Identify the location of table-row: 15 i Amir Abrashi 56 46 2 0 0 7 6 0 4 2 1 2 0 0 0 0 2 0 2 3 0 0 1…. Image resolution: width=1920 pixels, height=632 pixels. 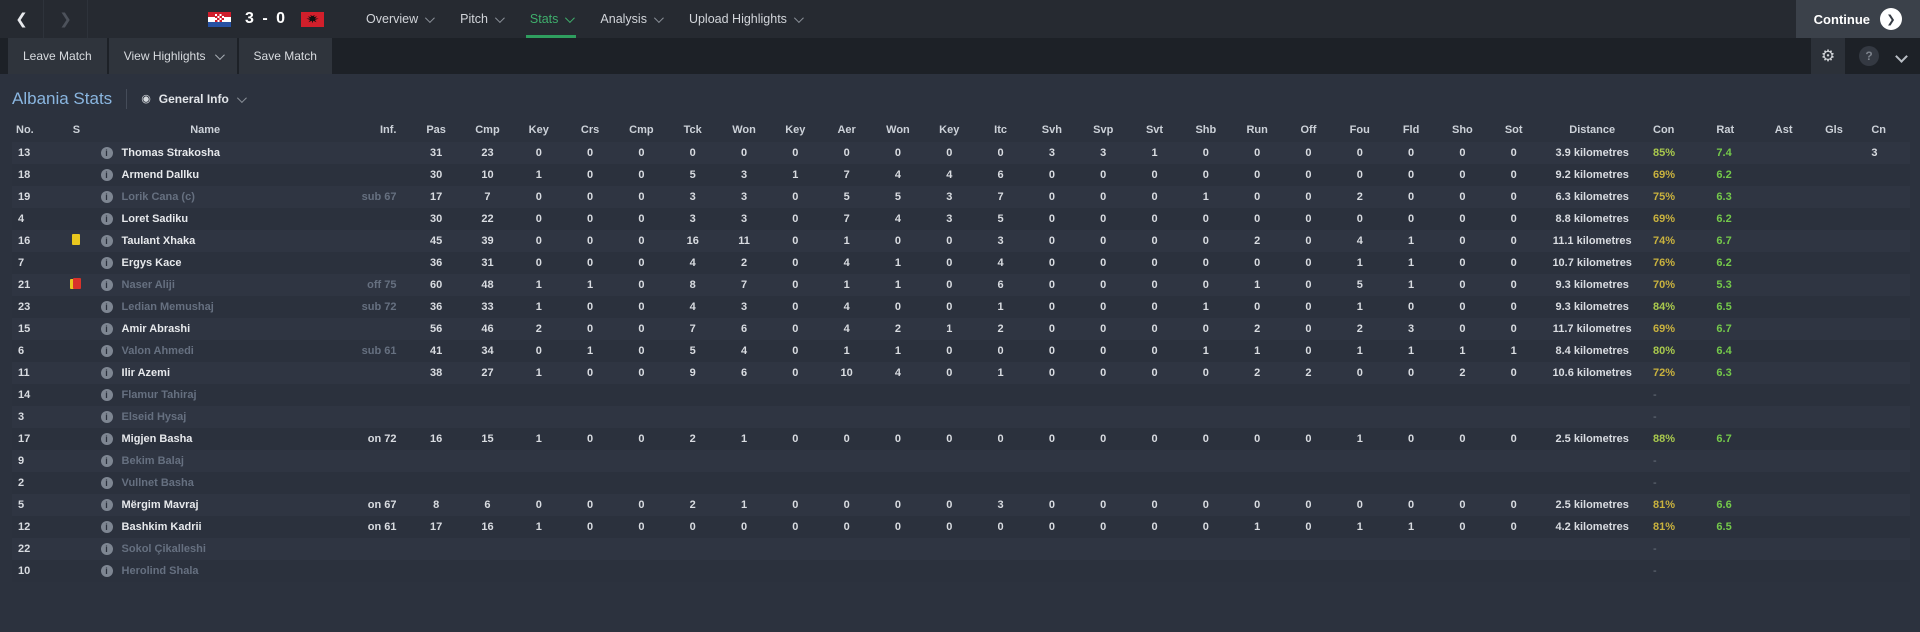
(961, 329).